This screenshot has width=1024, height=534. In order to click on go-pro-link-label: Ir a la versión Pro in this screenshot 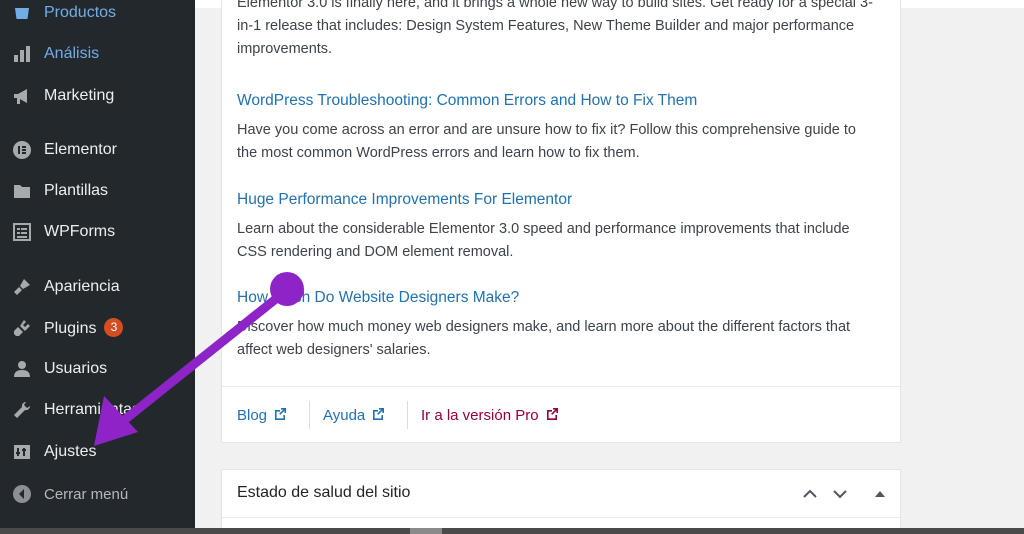, I will do `click(480, 415)`.